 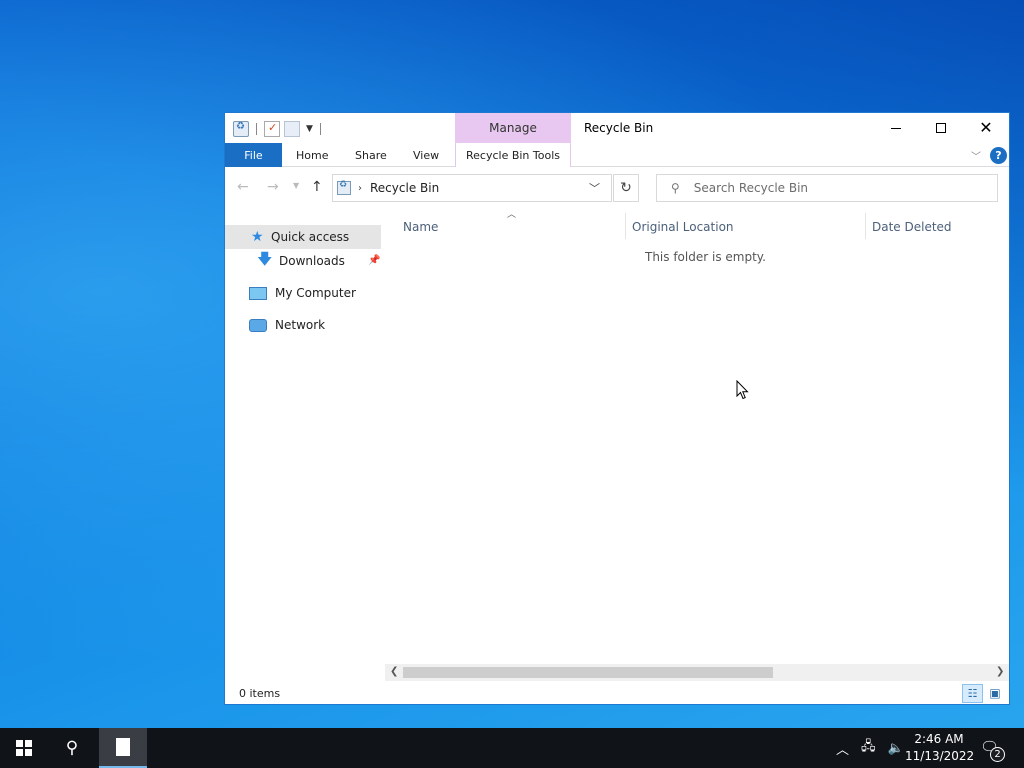 I want to click on details-view-button: ☷, so click(x=972, y=693).